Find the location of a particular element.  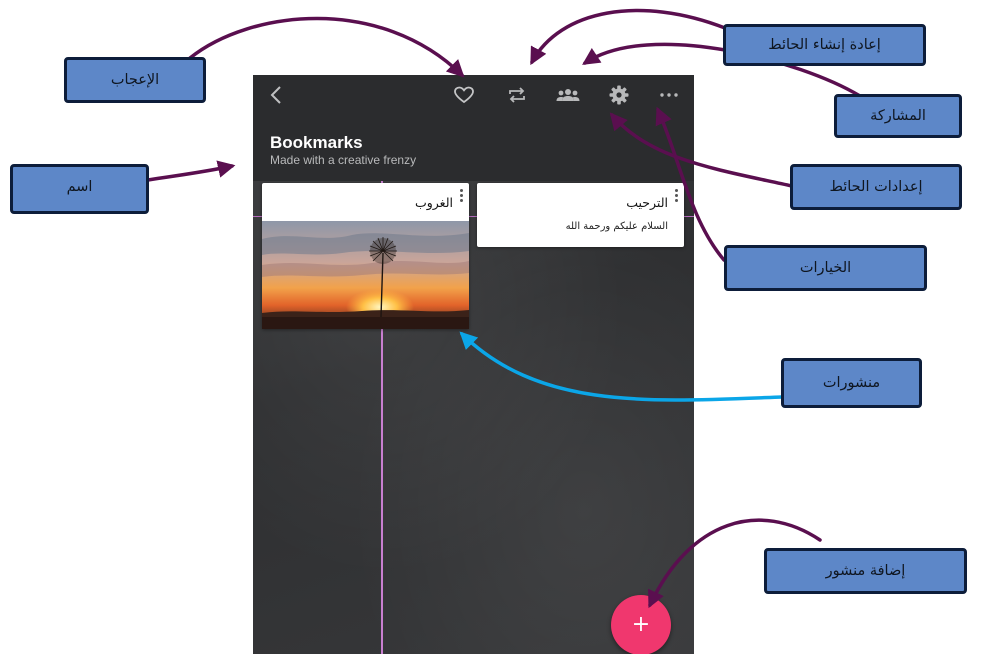

arrow-remake is located at coordinates (628, 37).